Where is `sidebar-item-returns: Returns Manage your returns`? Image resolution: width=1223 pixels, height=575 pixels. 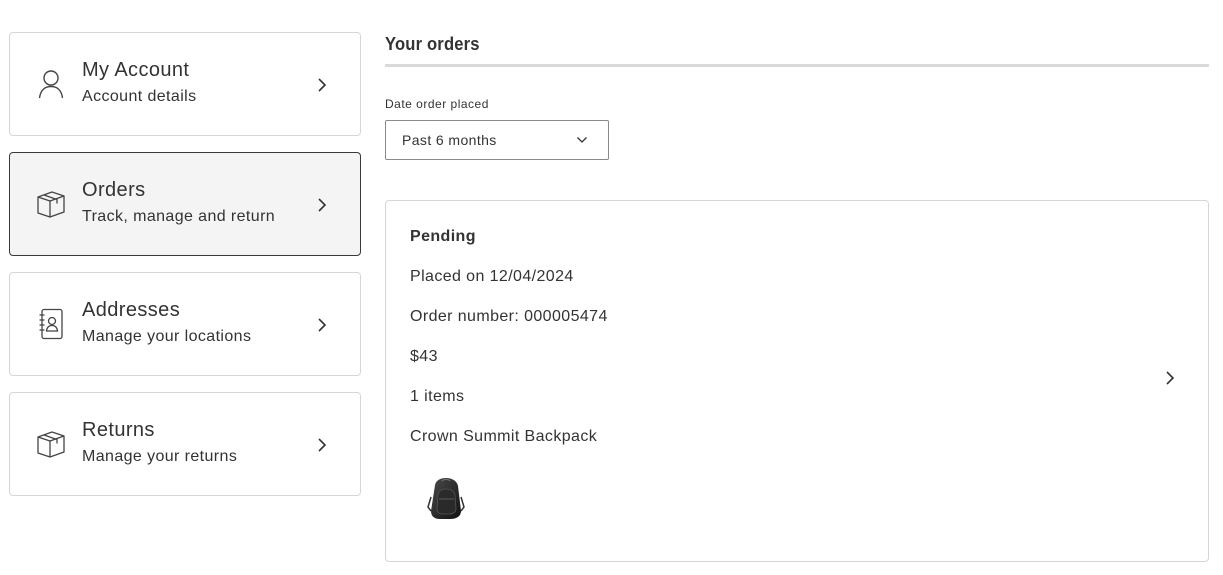
sidebar-item-returns: Returns Manage your returns is located at coordinates (185, 444).